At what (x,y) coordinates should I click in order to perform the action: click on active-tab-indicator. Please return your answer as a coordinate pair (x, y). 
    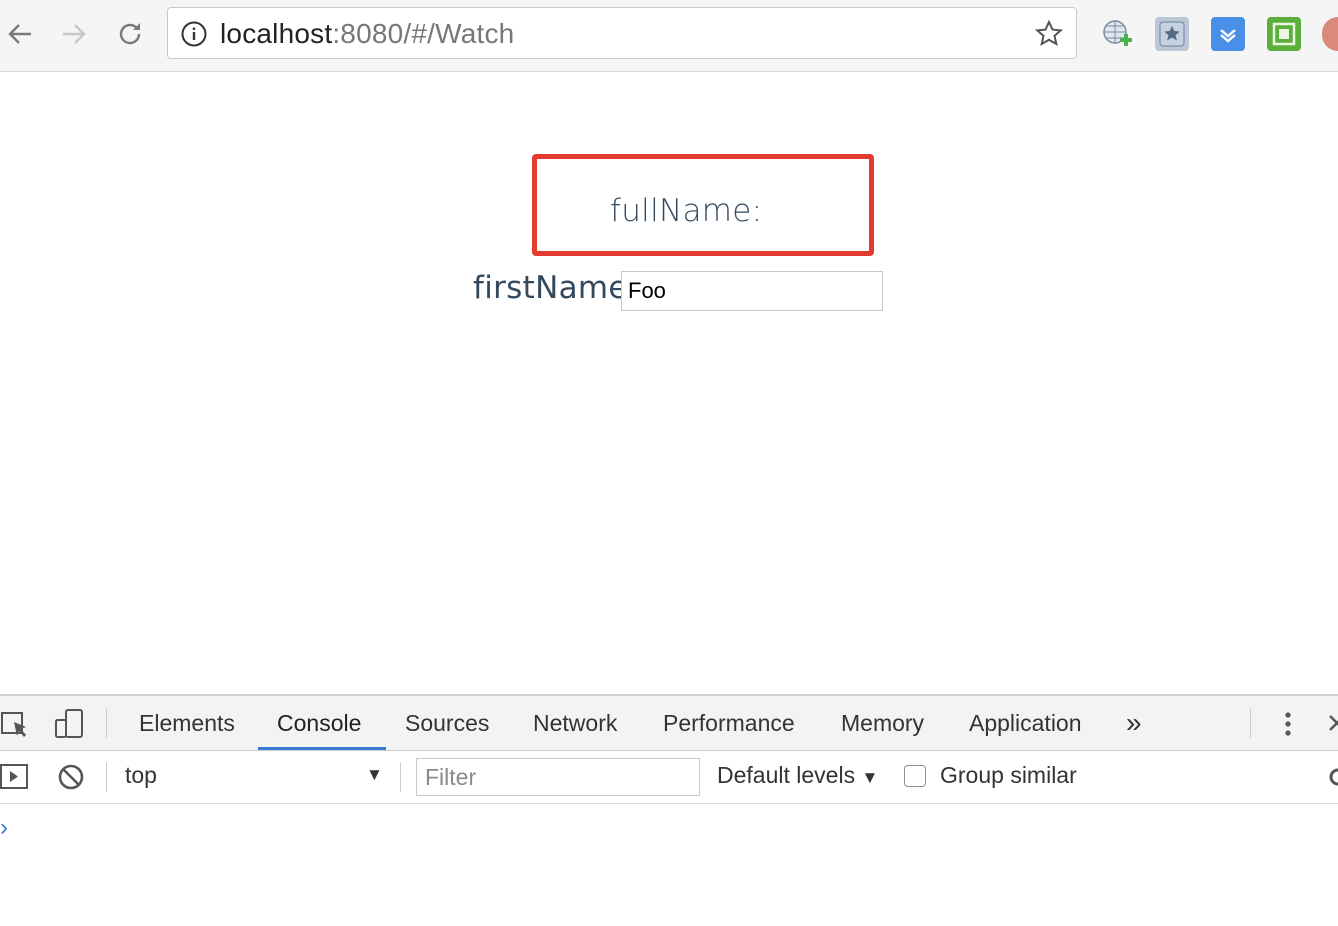
    Looking at the image, I should click on (322, 748).